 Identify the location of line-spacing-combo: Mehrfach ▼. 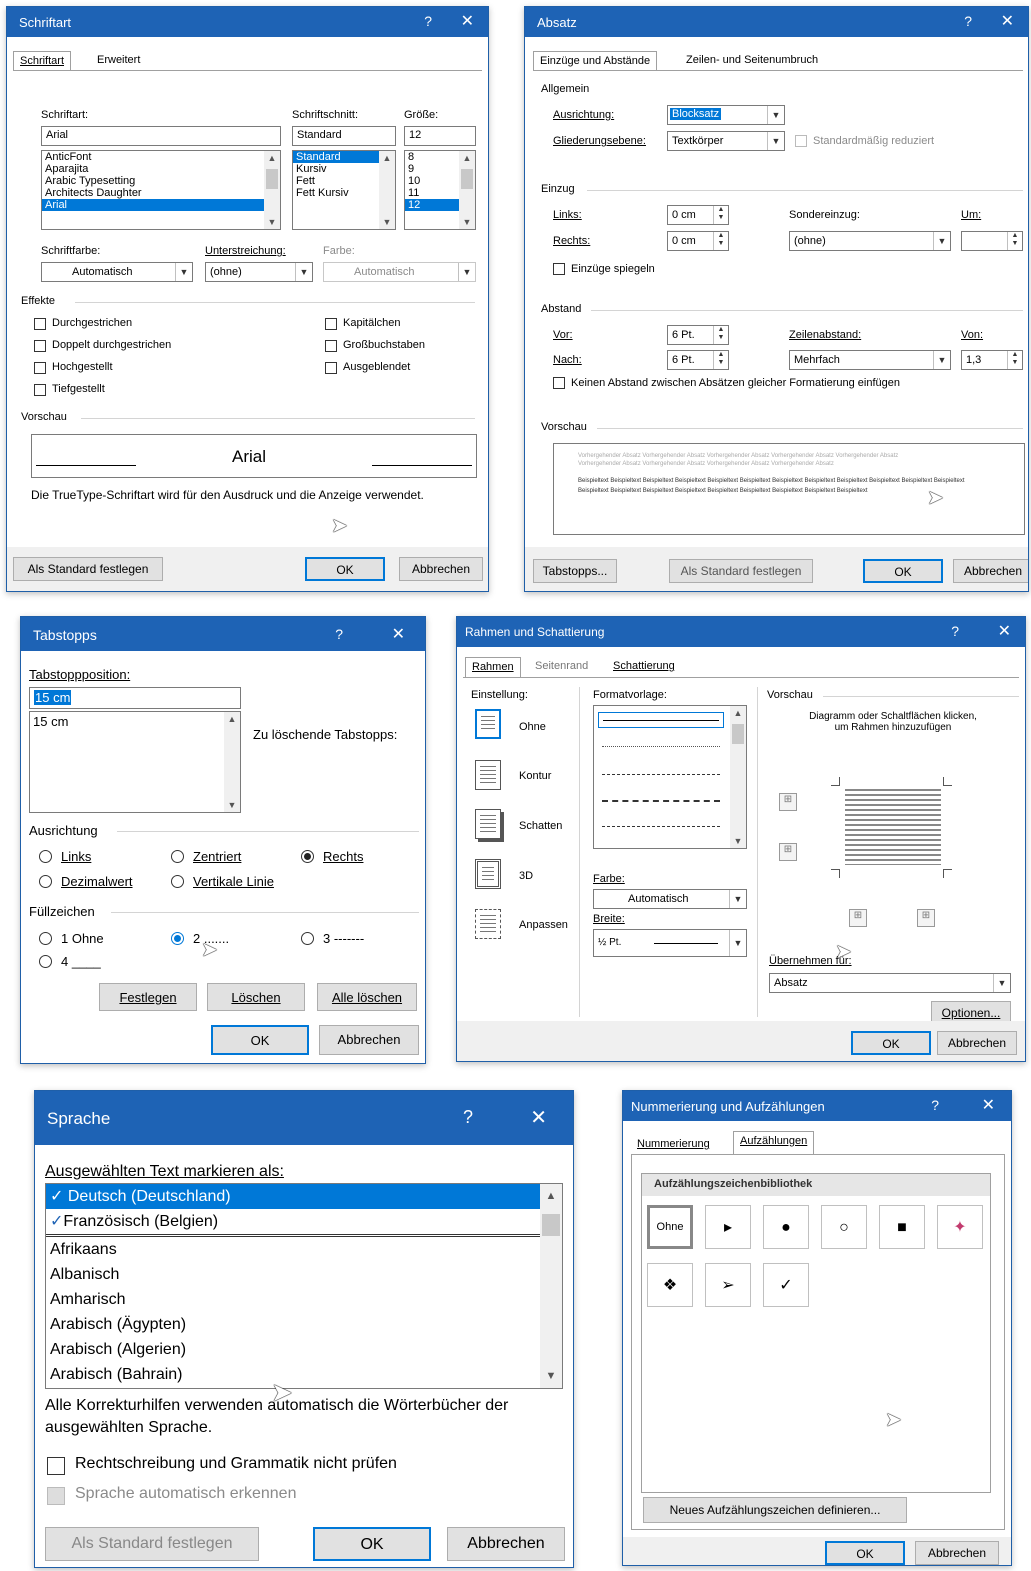
(870, 360).